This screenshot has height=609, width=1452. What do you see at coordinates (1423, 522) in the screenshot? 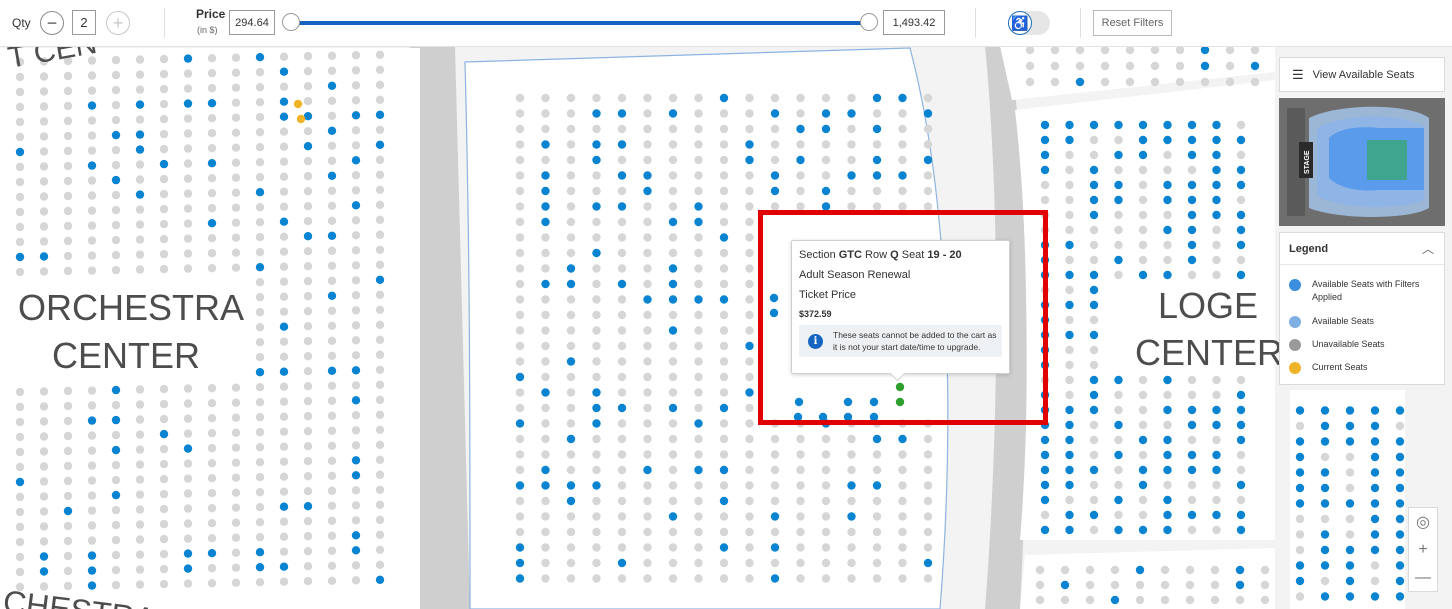
I see `recenter-button: ◎` at bounding box center [1423, 522].